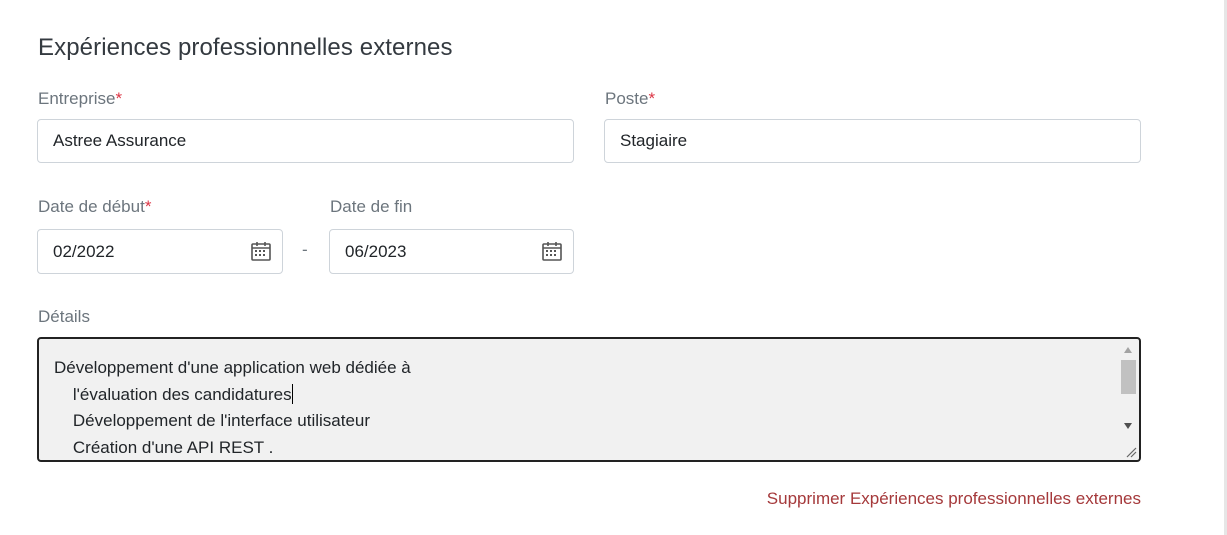 The height and width of the screenshot is (535, 1227). I want to click on scroll-down-arrow-icon, so click(1128, 426).